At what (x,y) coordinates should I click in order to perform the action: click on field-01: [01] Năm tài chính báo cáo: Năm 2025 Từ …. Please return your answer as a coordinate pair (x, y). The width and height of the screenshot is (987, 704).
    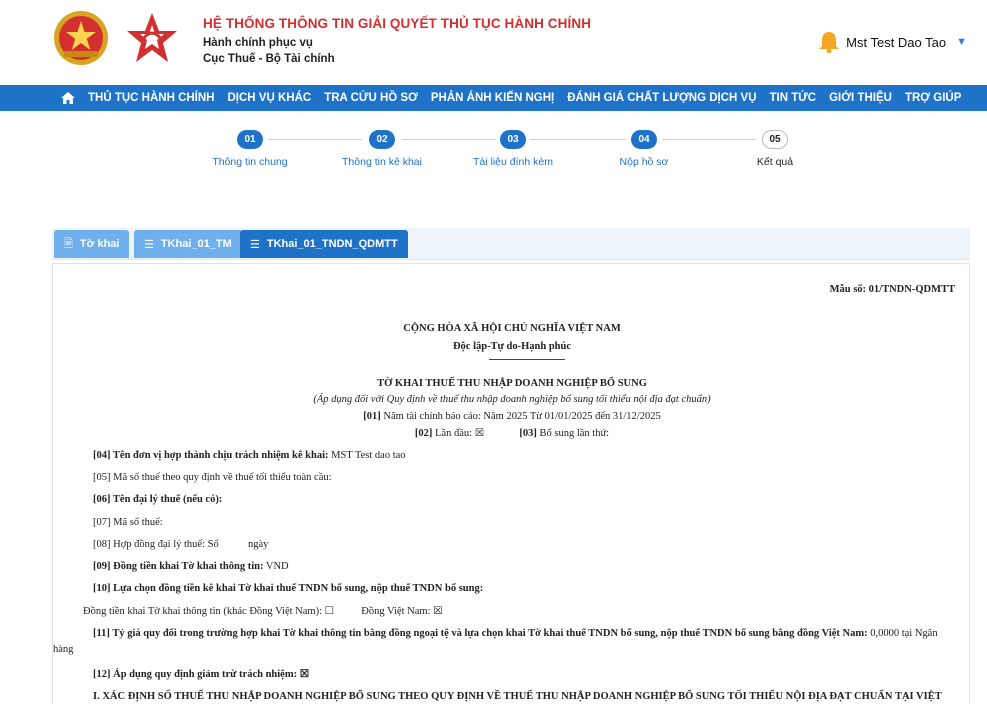
    Looking at the image, I should click on (512, 416).